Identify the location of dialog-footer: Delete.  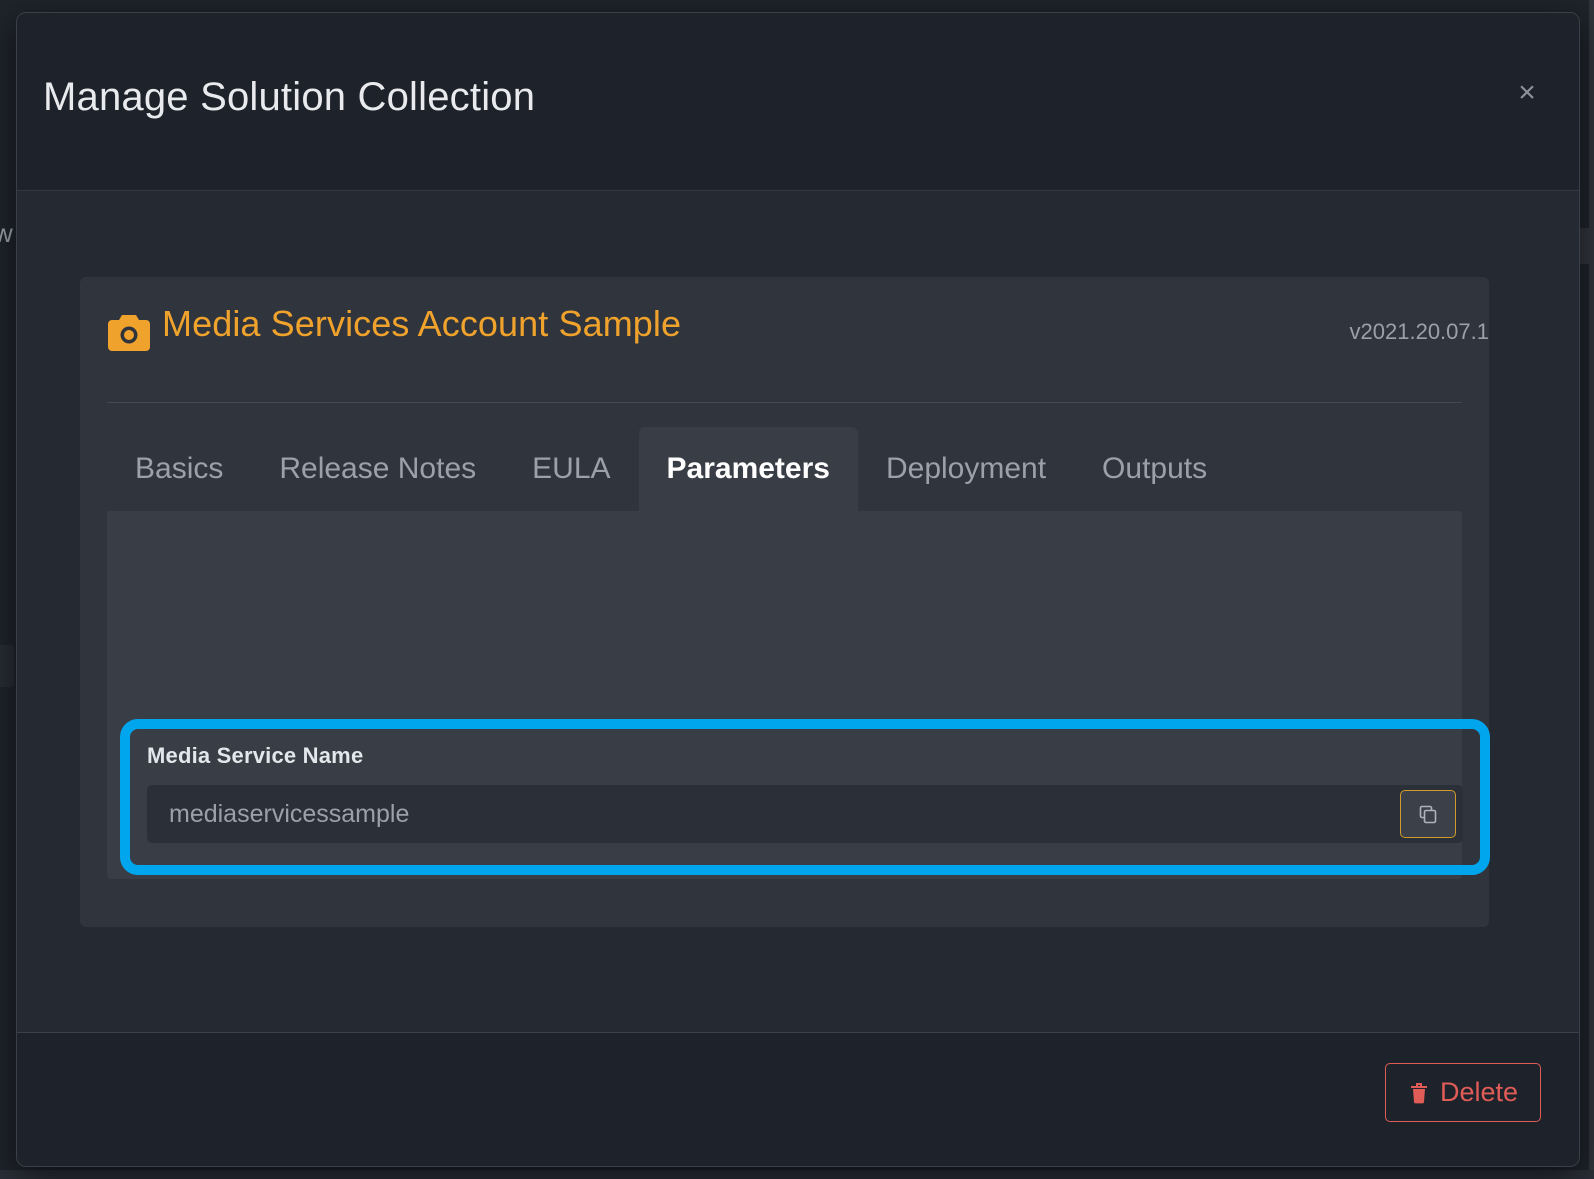
(798, 1099).